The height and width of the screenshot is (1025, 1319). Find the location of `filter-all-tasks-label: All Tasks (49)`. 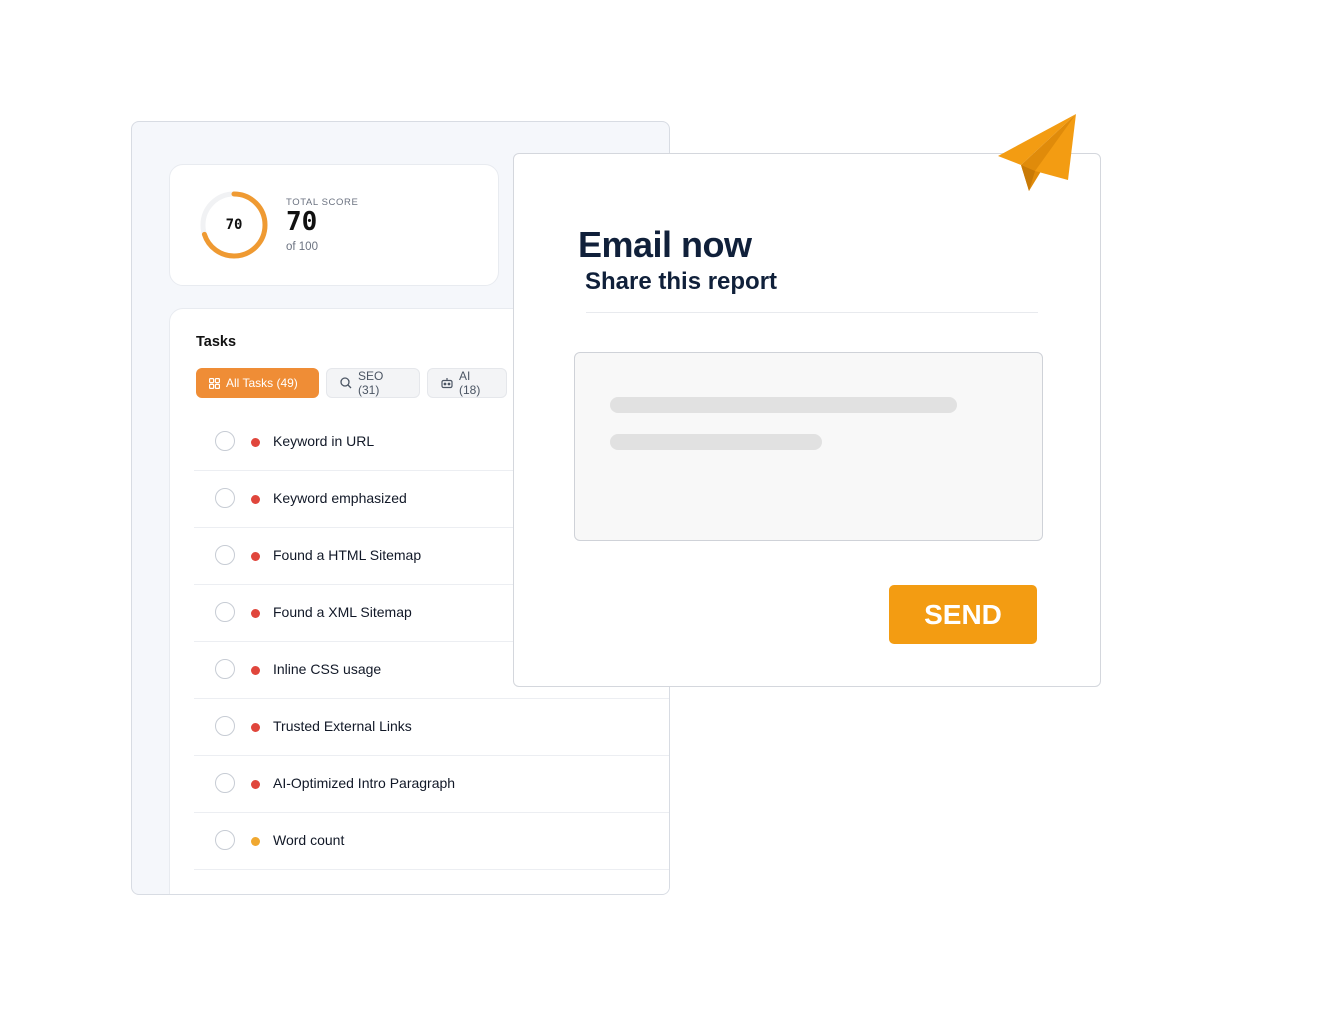

filter-all-tasks-label: All Tasks (49) is located at coordinates (262, 383).